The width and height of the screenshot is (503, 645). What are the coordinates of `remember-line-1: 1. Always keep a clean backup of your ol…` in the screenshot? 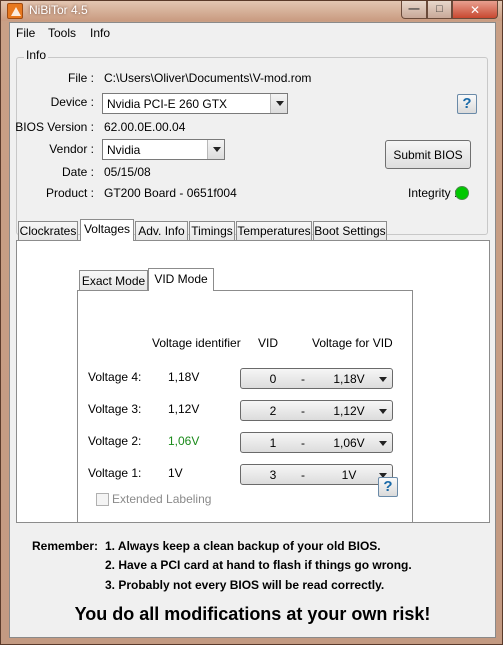 It's located at (243, 546).